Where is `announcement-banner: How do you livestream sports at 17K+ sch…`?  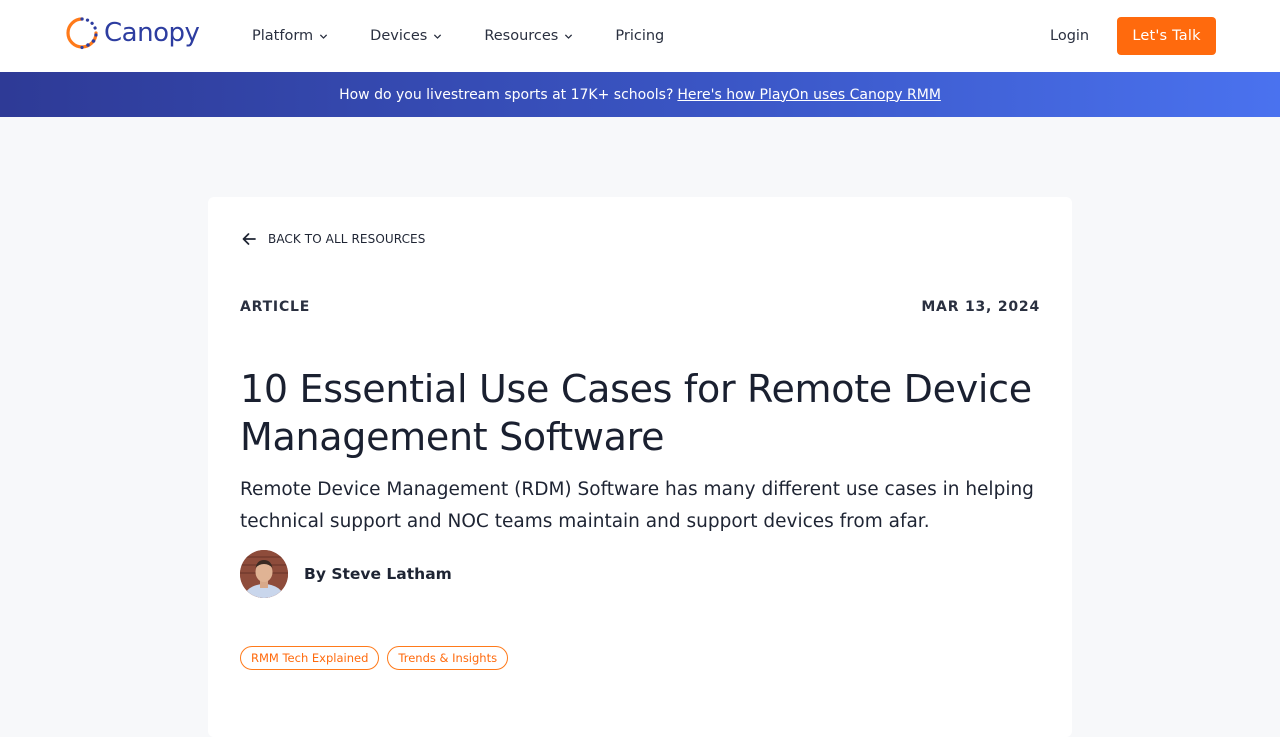 announcement-banner: How do you livestream sports at 17K+ sch… is located at coordinates (640, 94).